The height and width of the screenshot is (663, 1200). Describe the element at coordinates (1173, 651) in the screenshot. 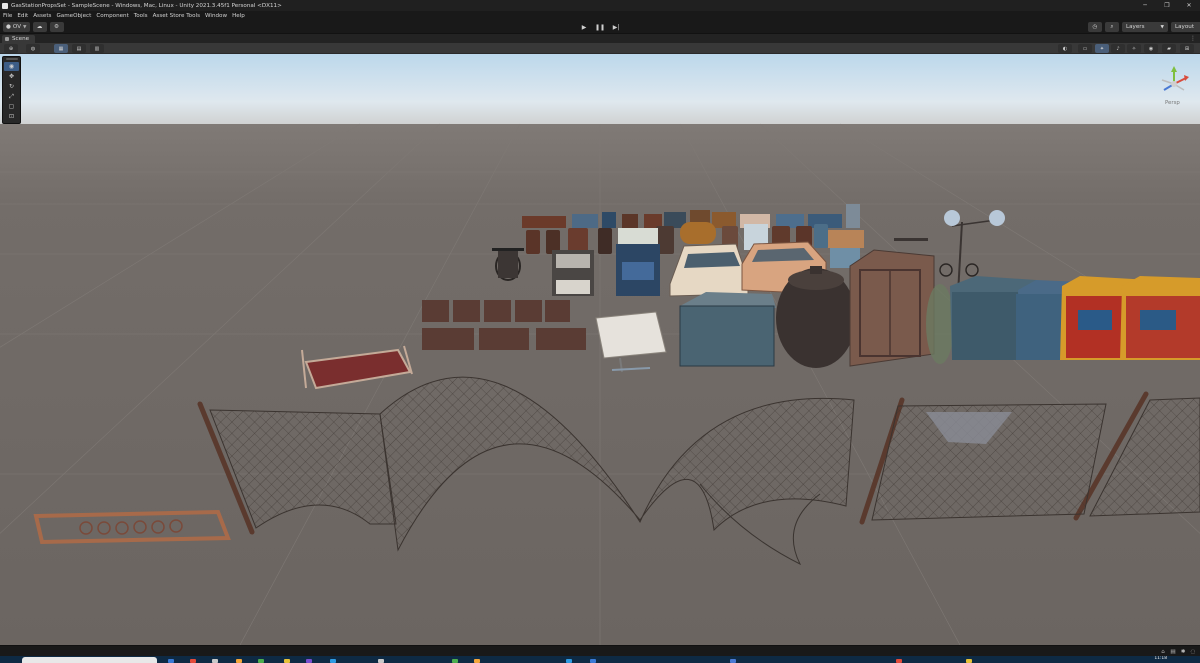

I see `cache-icon: ▤` at that location.